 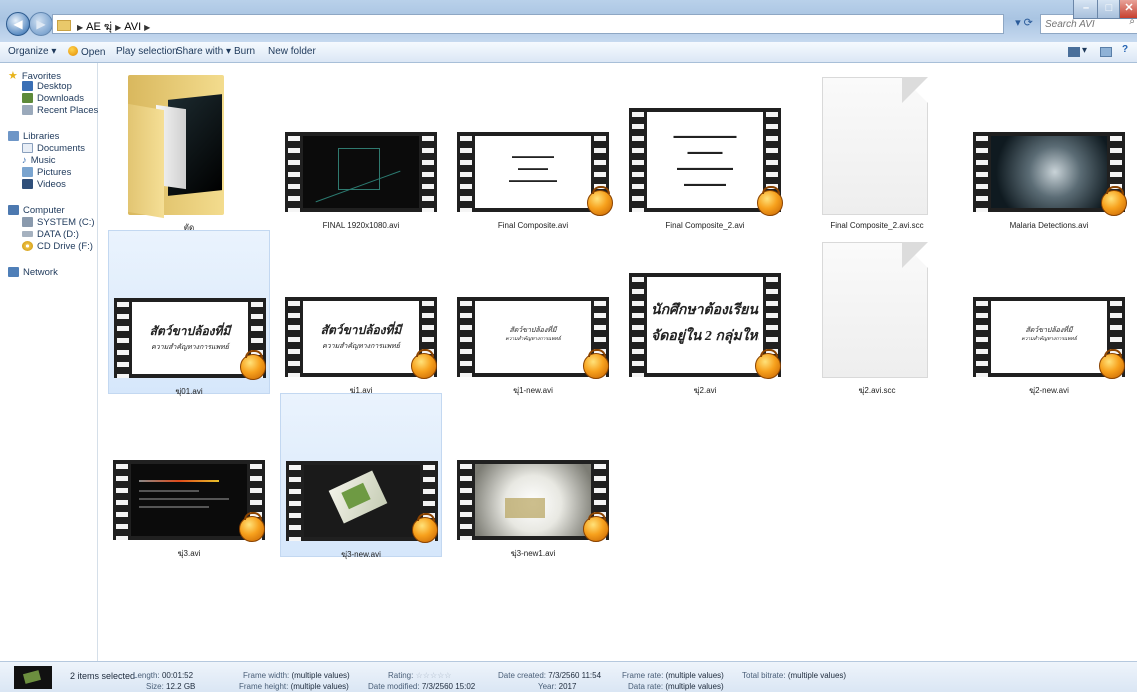 I want to click on thumbnail-caption: นักศึกษาต้องเรียน, so click(x=704, y=310).